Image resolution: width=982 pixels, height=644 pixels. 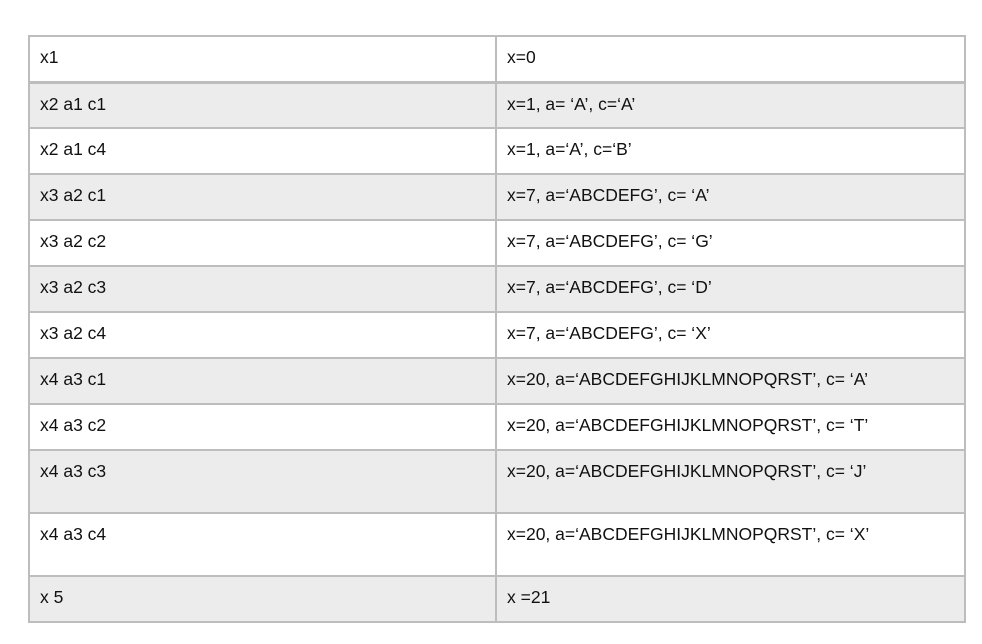 I want to click on table-cell-label: x4 a3 c3, so click(x=262, y=481).